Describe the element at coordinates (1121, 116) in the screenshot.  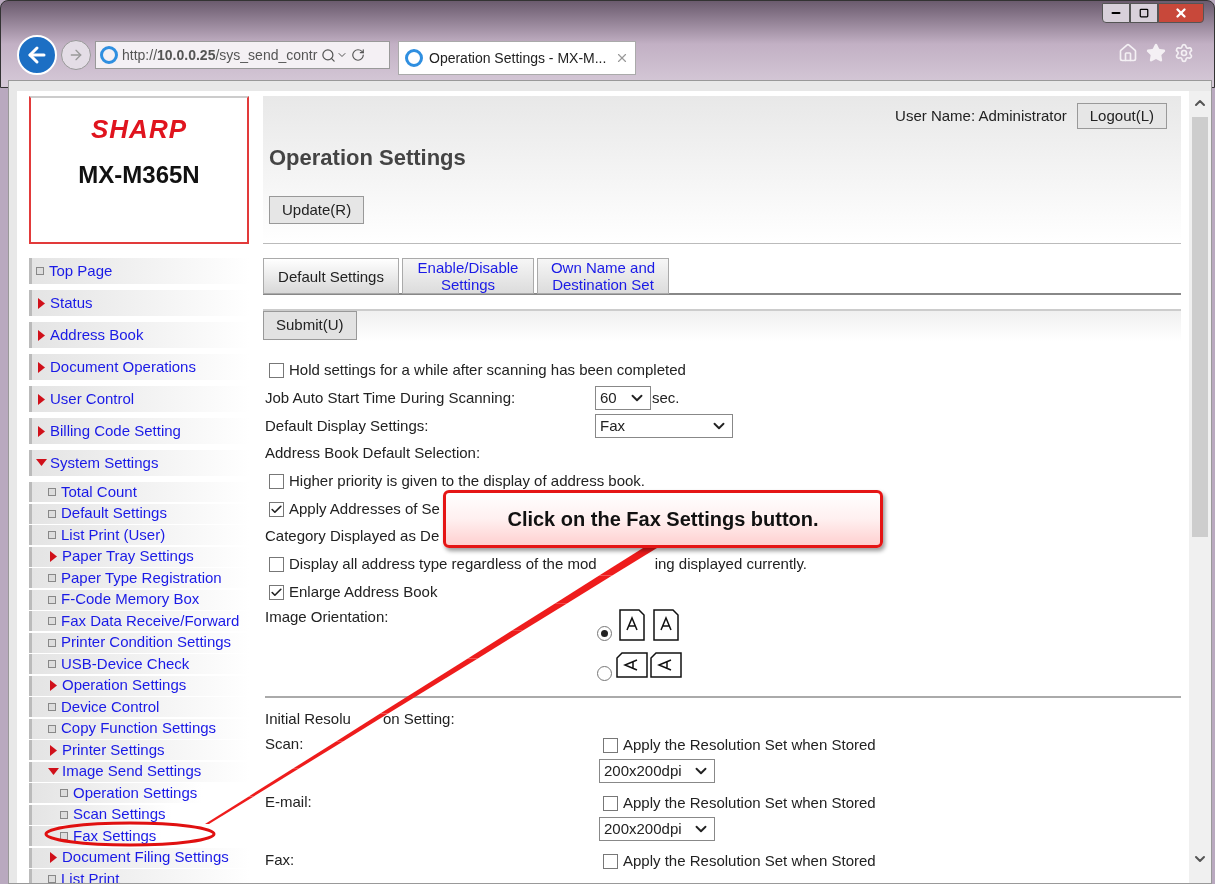
I see `logout-button: Logout(L)` at that location.